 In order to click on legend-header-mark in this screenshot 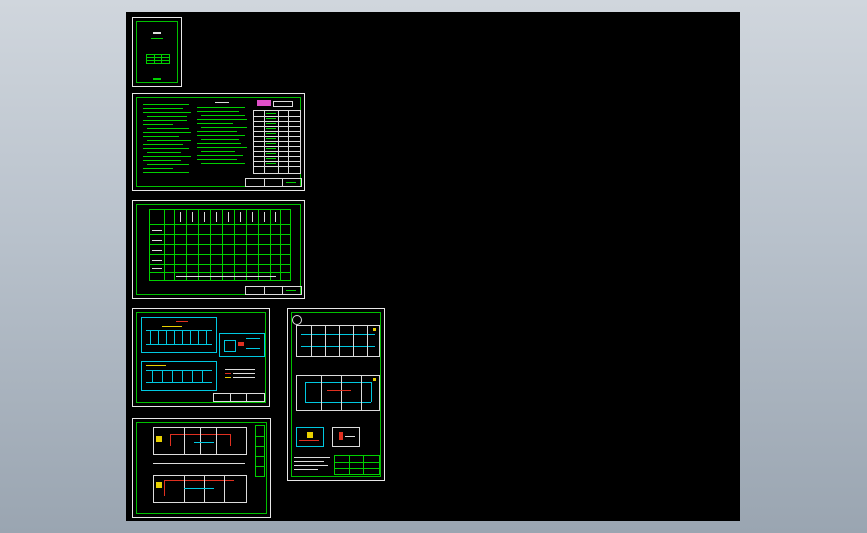, I will do `click(264, 103)`.